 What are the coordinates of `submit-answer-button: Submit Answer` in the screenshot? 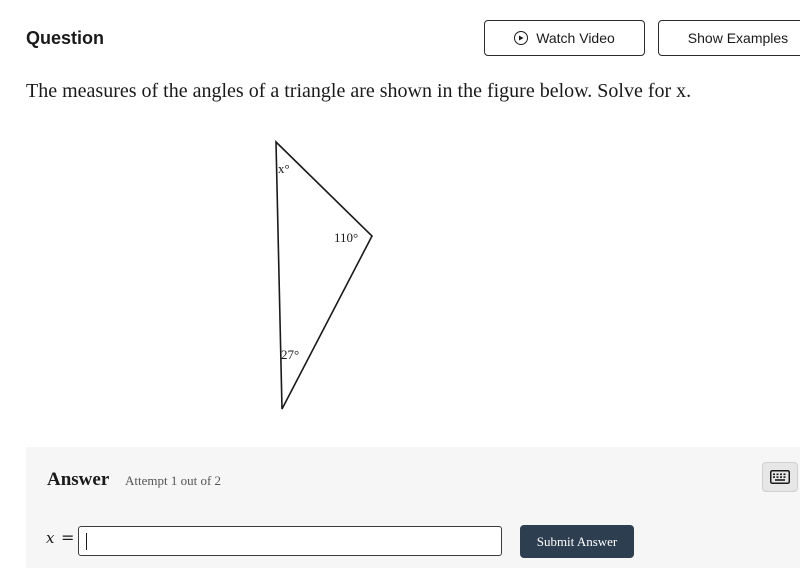 It's located at (577, 541).